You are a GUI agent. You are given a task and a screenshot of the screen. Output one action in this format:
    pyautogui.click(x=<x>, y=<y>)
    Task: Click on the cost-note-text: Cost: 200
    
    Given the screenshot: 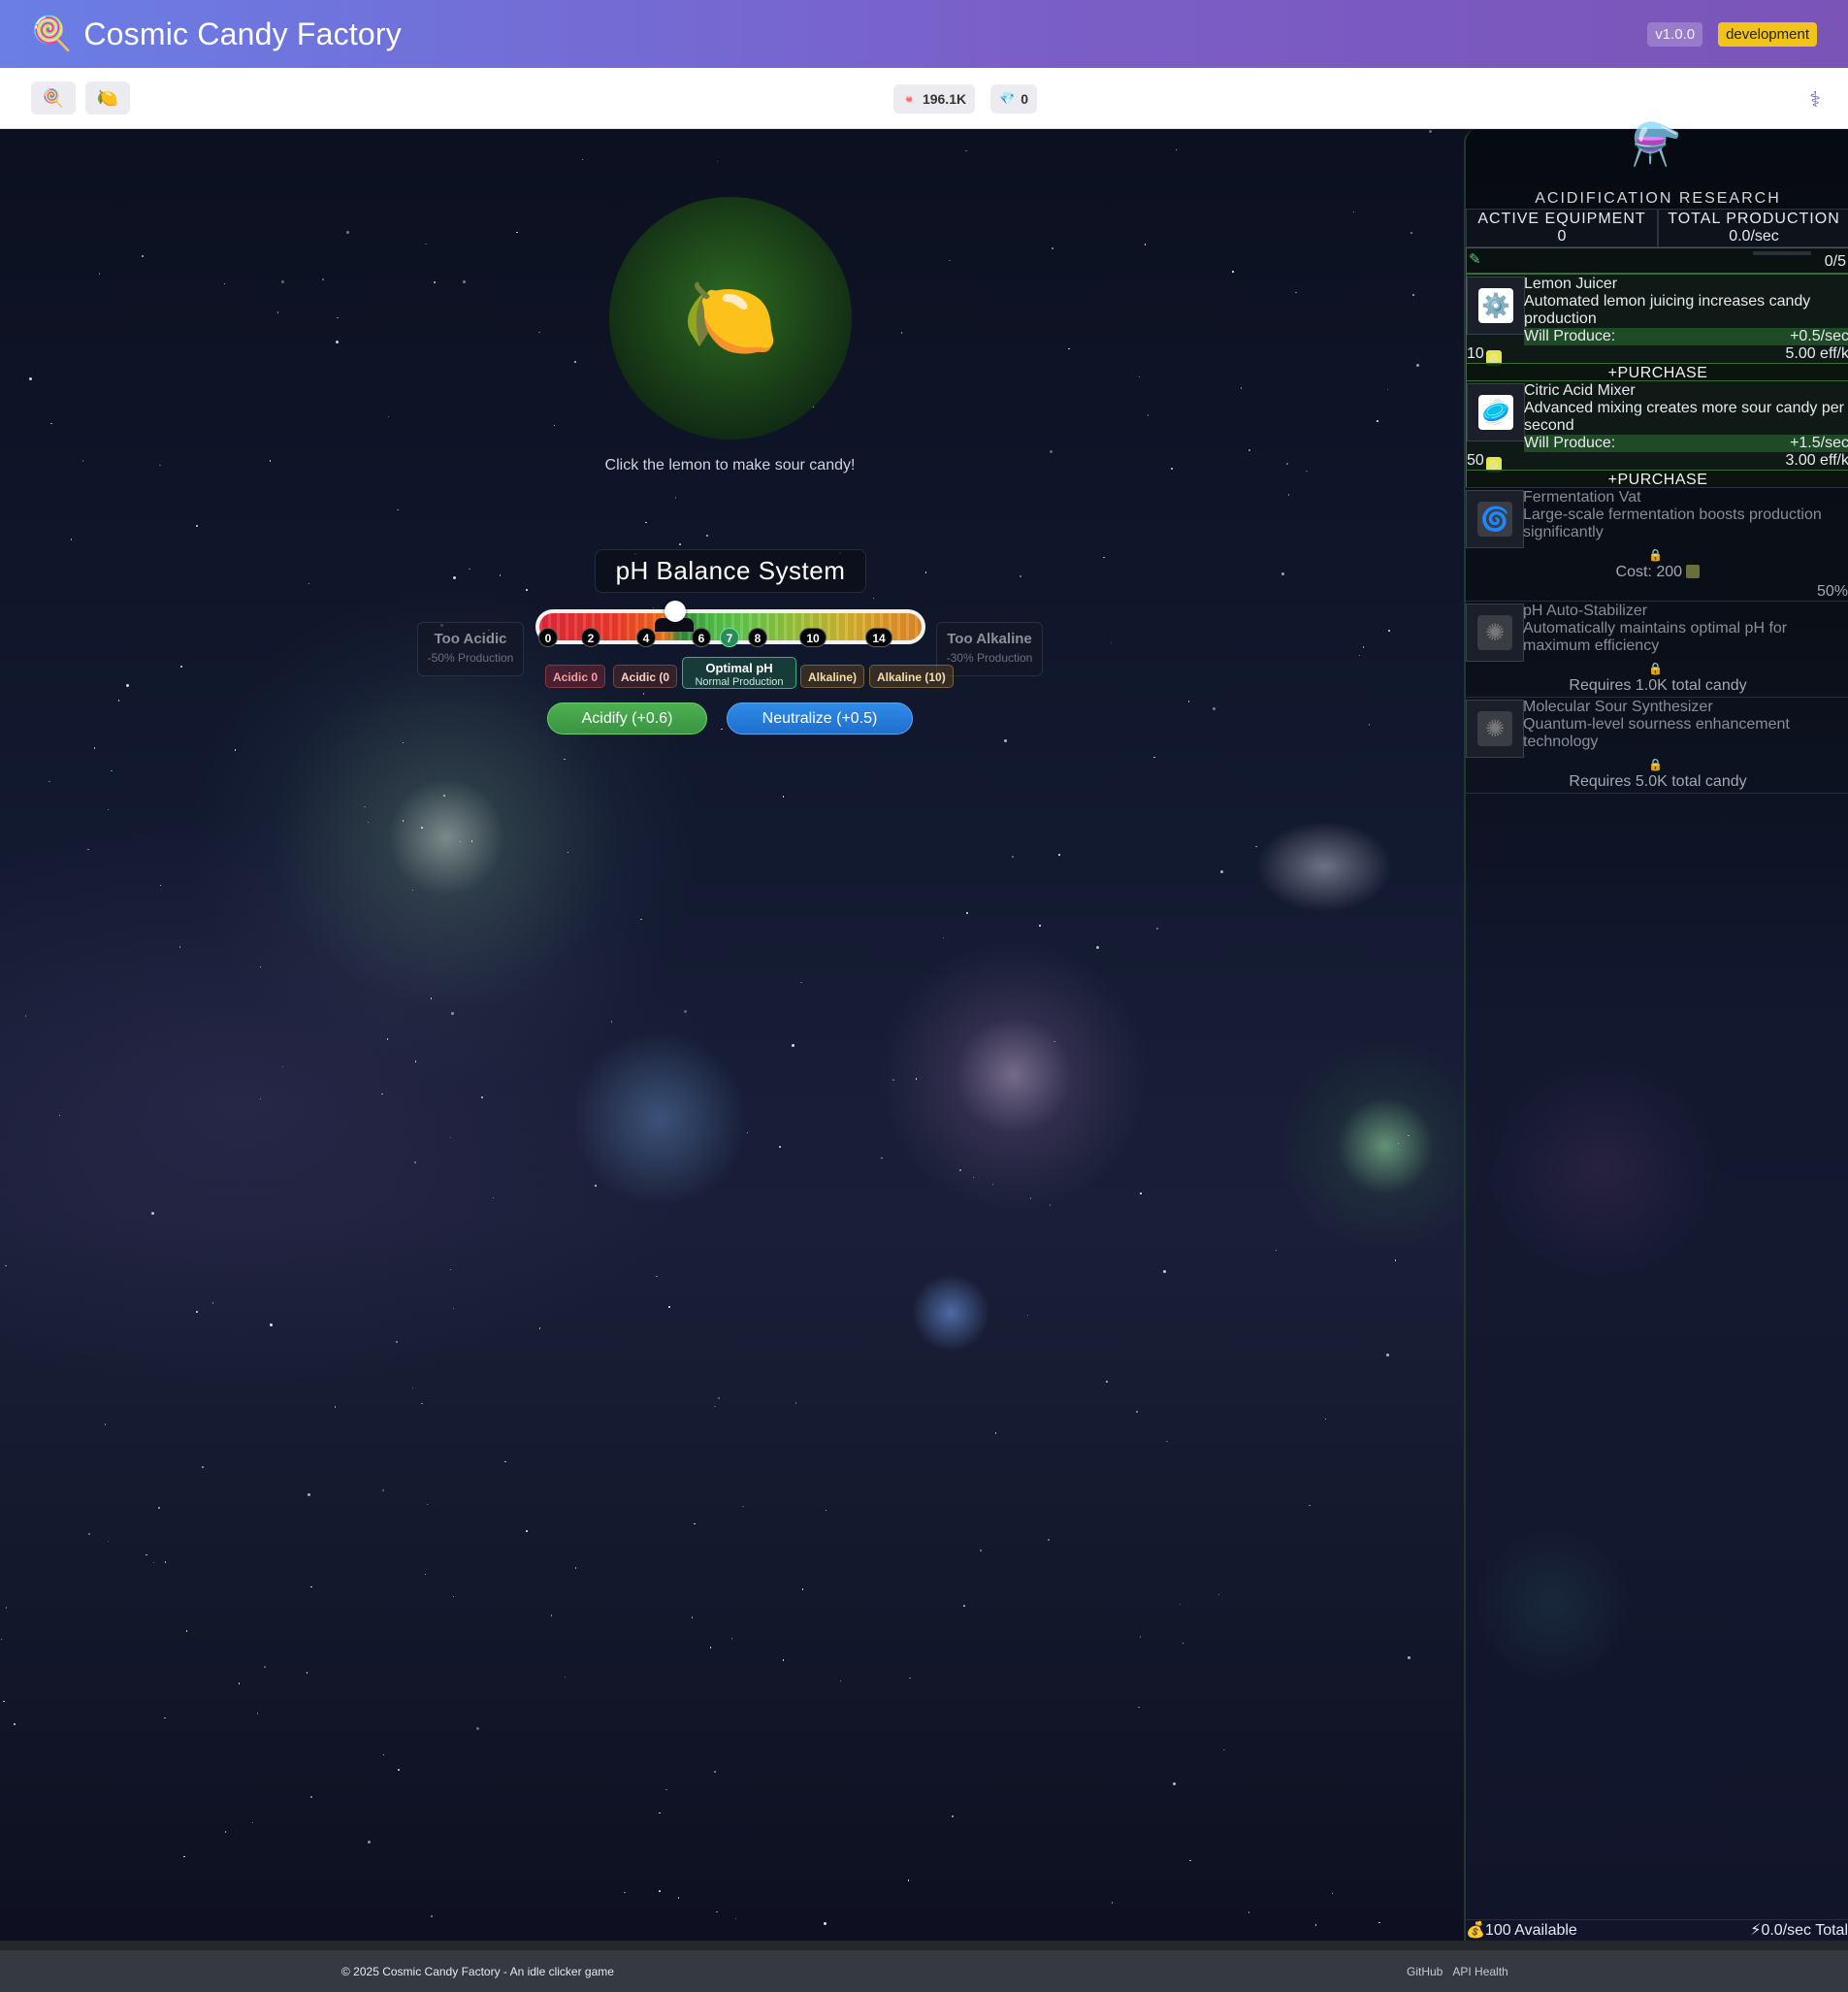 What is the action you would take?
    pyautogui.click(x=1649, y=572)
    